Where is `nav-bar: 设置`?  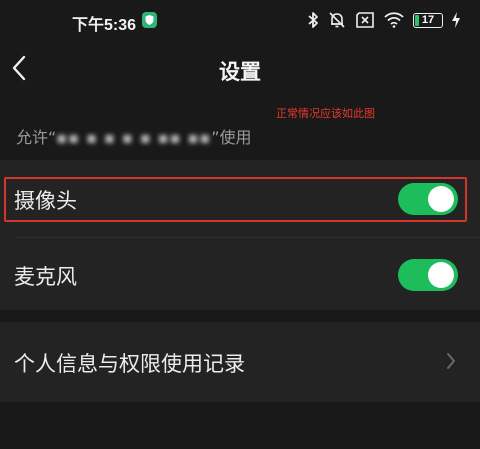
nav-bar: 设置 is located at coordinates (240, 68).